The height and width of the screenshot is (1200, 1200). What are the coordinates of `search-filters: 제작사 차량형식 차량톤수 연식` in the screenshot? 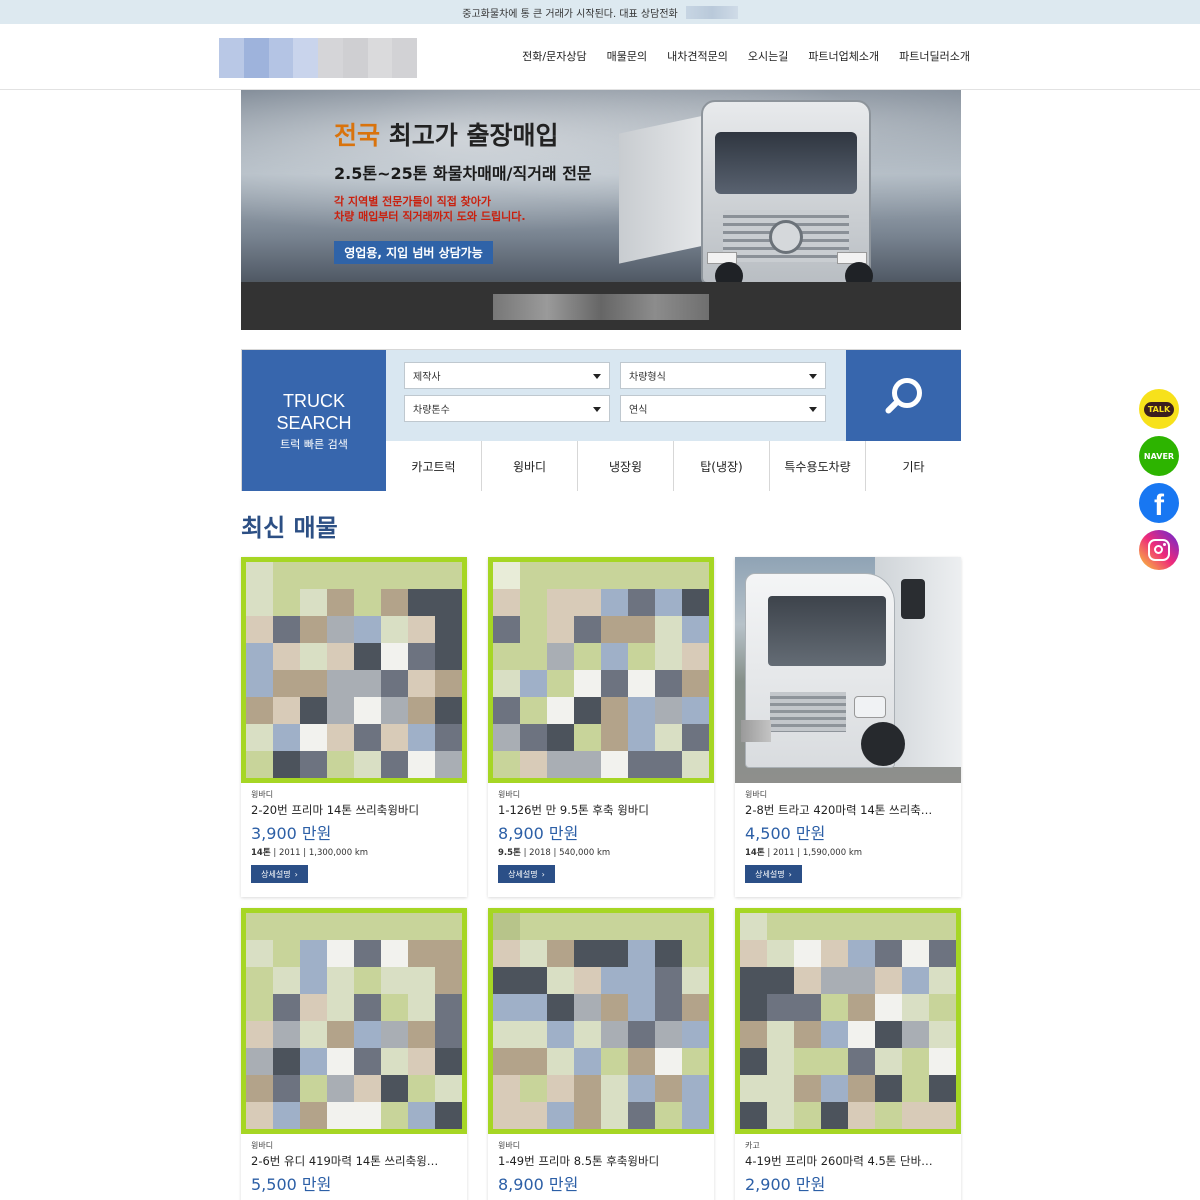 It's located at (616, 395).